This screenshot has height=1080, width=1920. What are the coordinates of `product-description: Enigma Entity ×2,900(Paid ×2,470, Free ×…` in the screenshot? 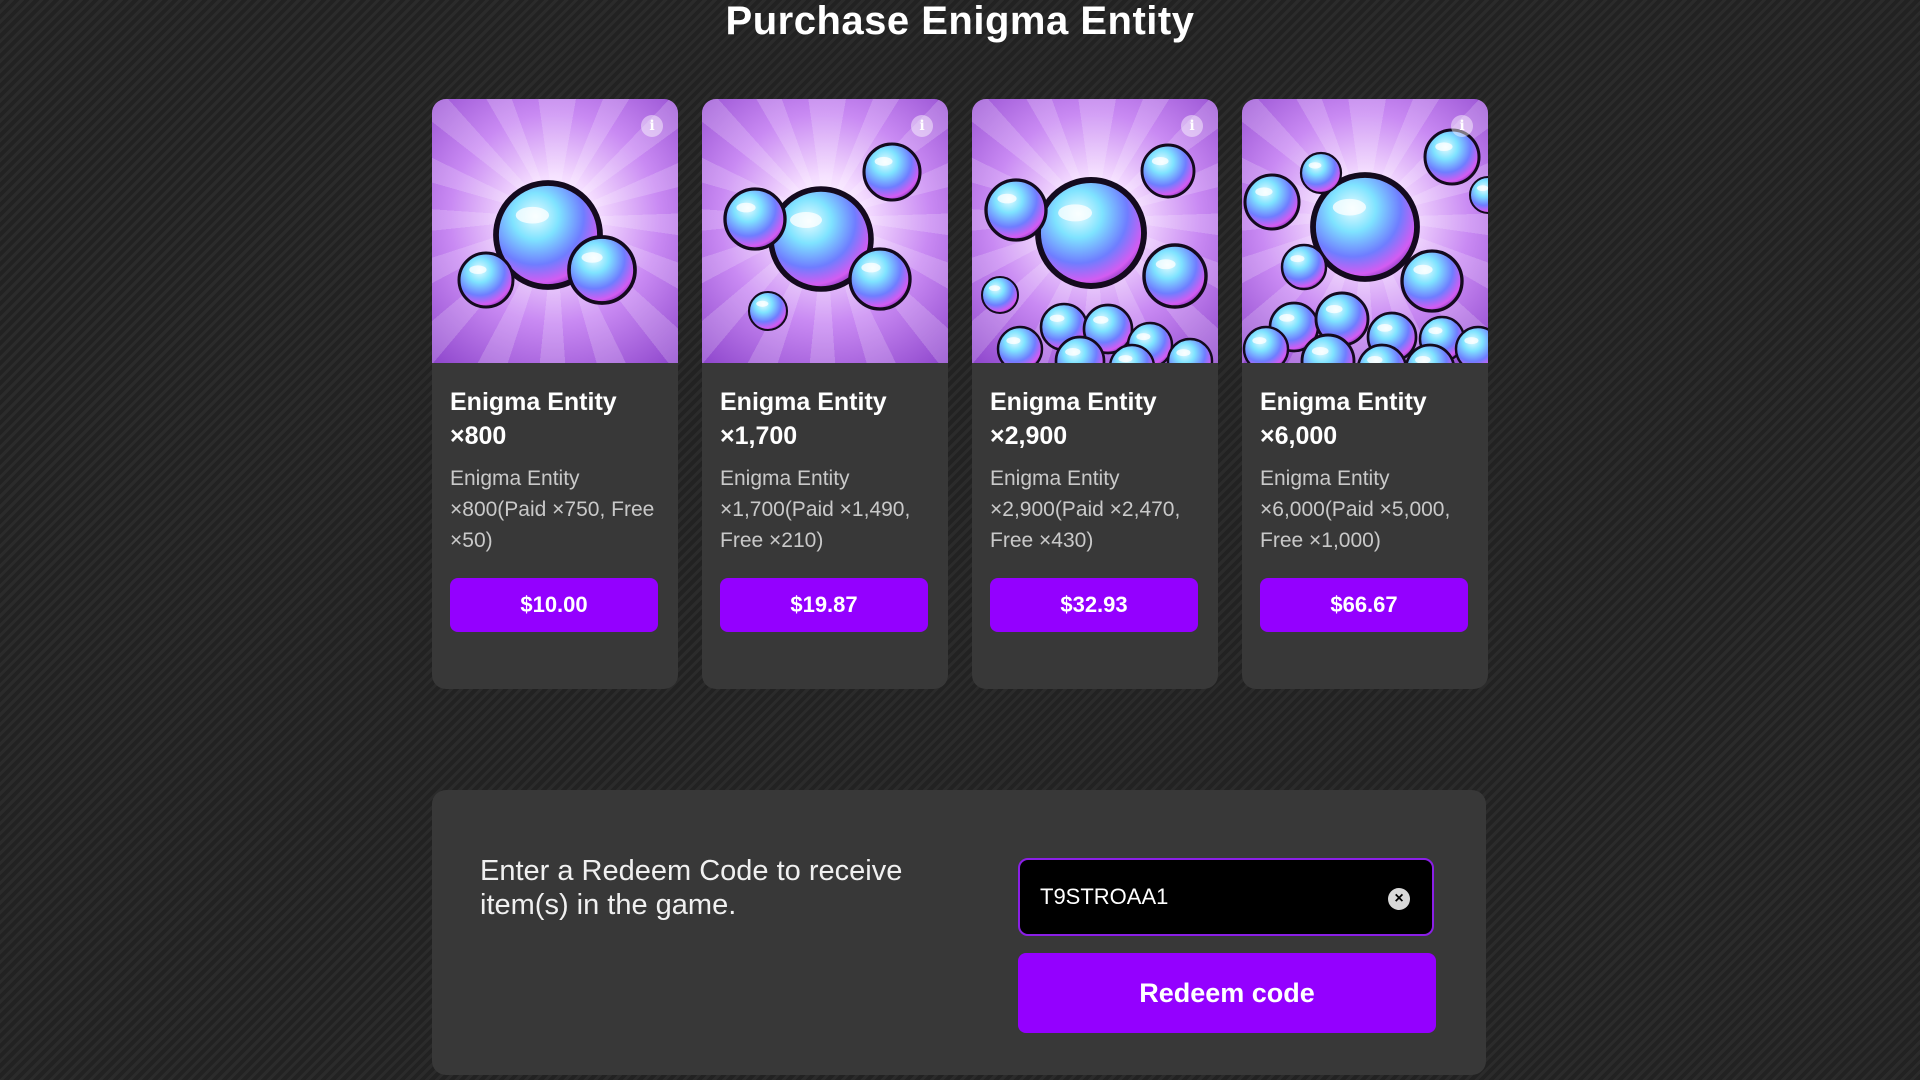 It's located at (1085, 509).